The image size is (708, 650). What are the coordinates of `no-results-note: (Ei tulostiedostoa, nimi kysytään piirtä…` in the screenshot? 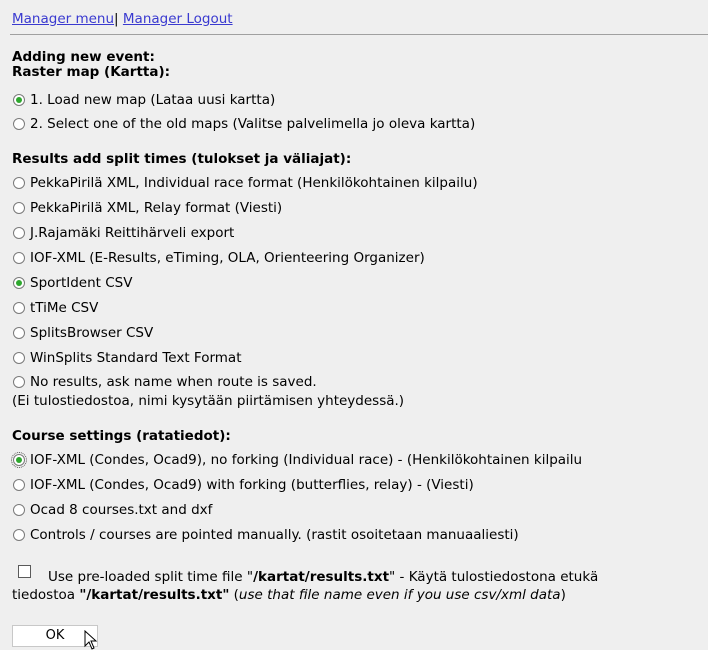 It's located at (208, 401).